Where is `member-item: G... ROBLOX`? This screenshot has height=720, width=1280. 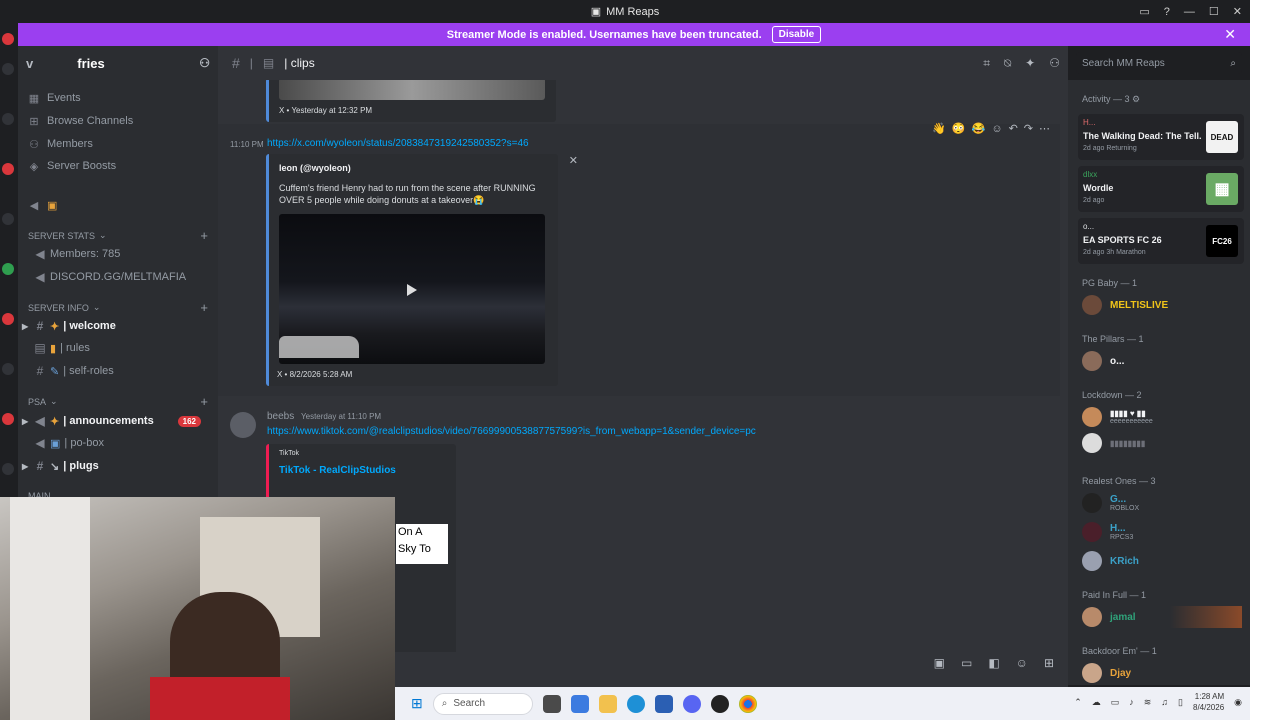
member-item: G... ROBLOX is located at coordinates (1110, 503).